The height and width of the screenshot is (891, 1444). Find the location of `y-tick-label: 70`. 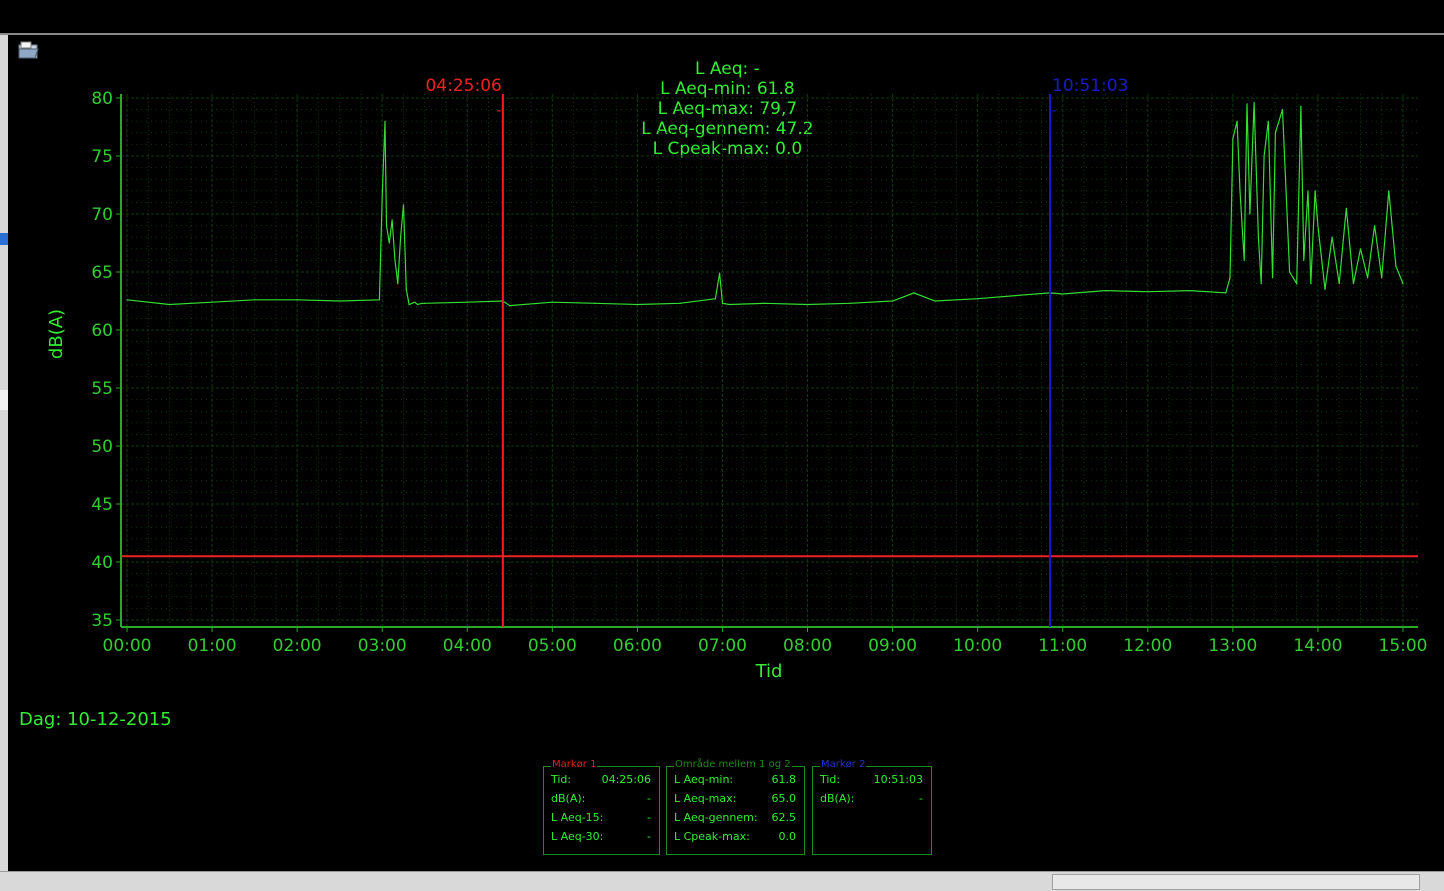

y-tick-label: 70 is located at coordinates (102, 215).